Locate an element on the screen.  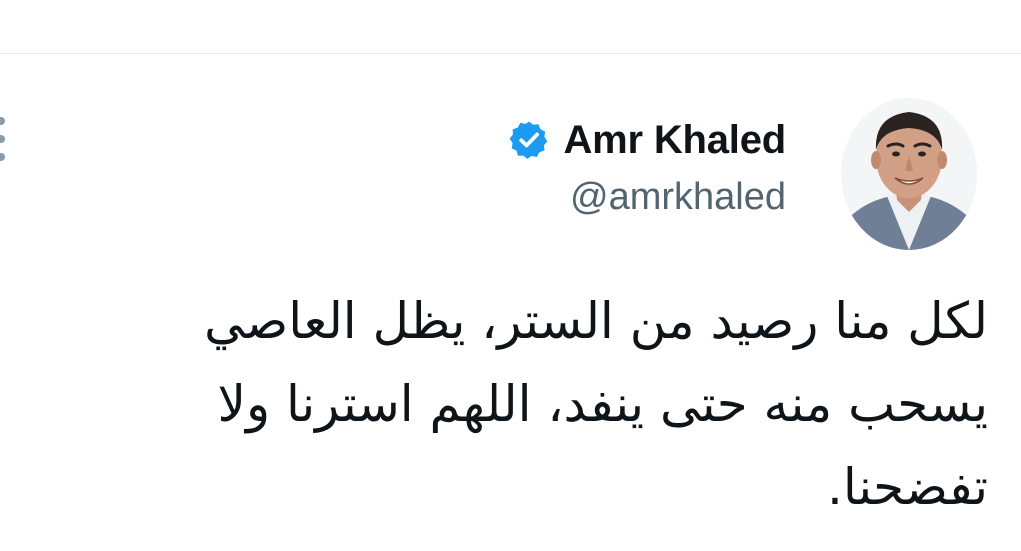
tweet-text-line: يسحب منه حتى ينفد، اللهم استرنا ولا is located at coordinates (602, 404).